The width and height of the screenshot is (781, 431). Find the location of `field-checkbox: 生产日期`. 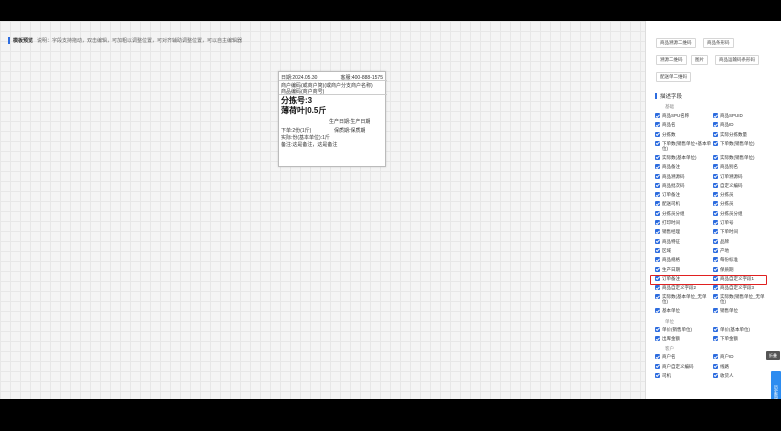

field-checkbox: 生产日期 is located at coordinates (683, 269).